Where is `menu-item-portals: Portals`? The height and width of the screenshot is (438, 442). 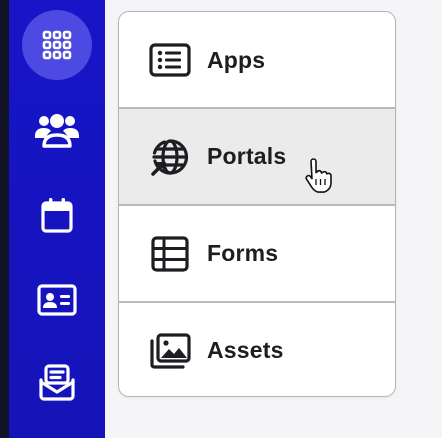
menu-item-portals: Portals is located at coordinates (257, 156).